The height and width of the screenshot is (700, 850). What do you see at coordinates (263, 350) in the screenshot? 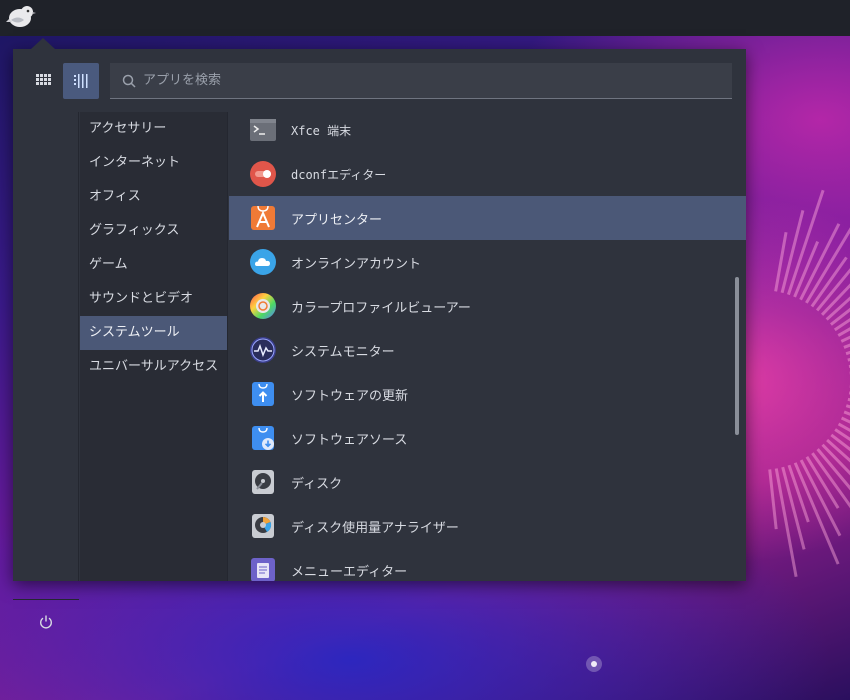
I see `system-monitor-icon` at bounding box center [263, 350].